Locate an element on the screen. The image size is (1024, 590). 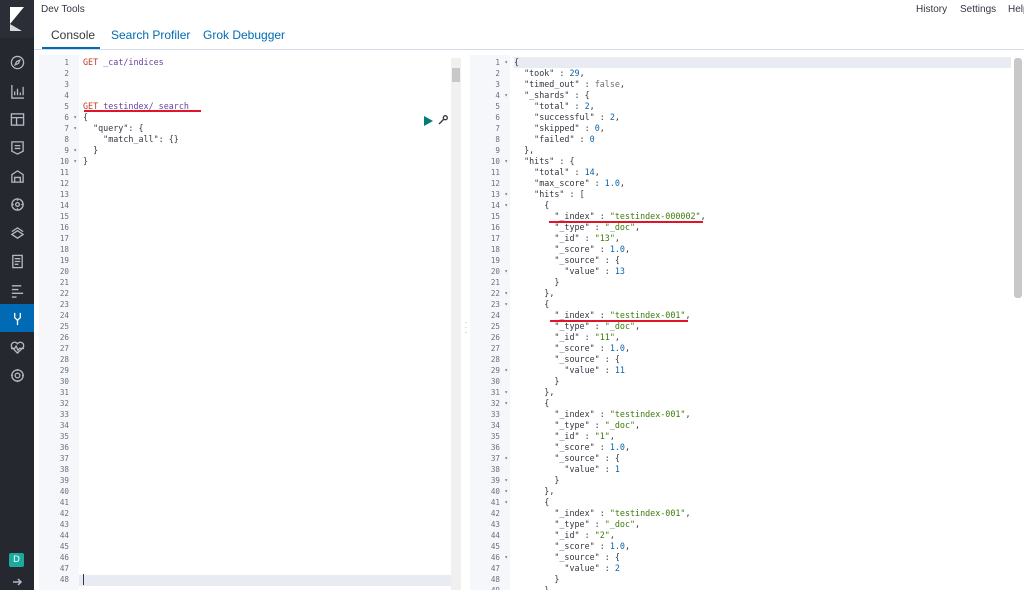
response-scrollbar-thumb is located at coordinates (1018, 178).